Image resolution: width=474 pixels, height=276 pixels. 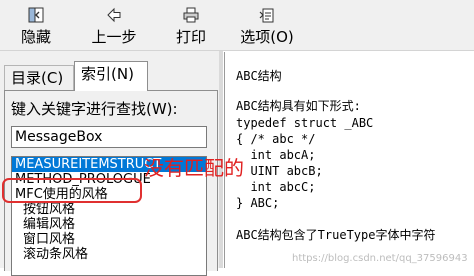 I want to click on options-button: 选项(O), so click(x=267, y=25).